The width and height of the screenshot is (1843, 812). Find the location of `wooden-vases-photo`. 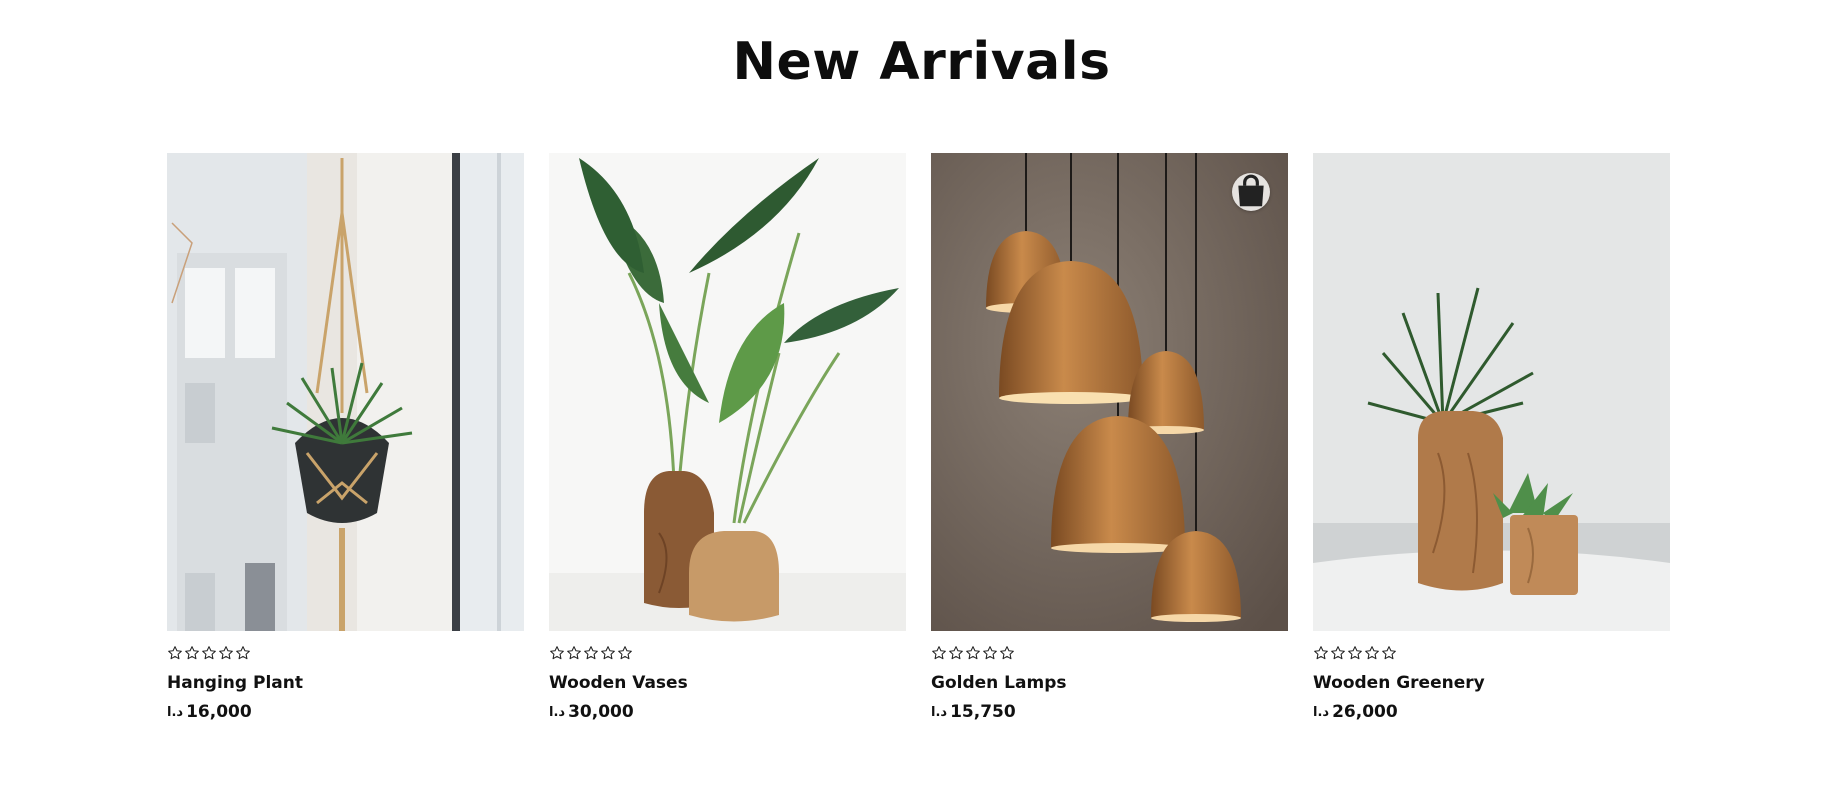

wooden-vases-photo is located at coordinates (727, 392).